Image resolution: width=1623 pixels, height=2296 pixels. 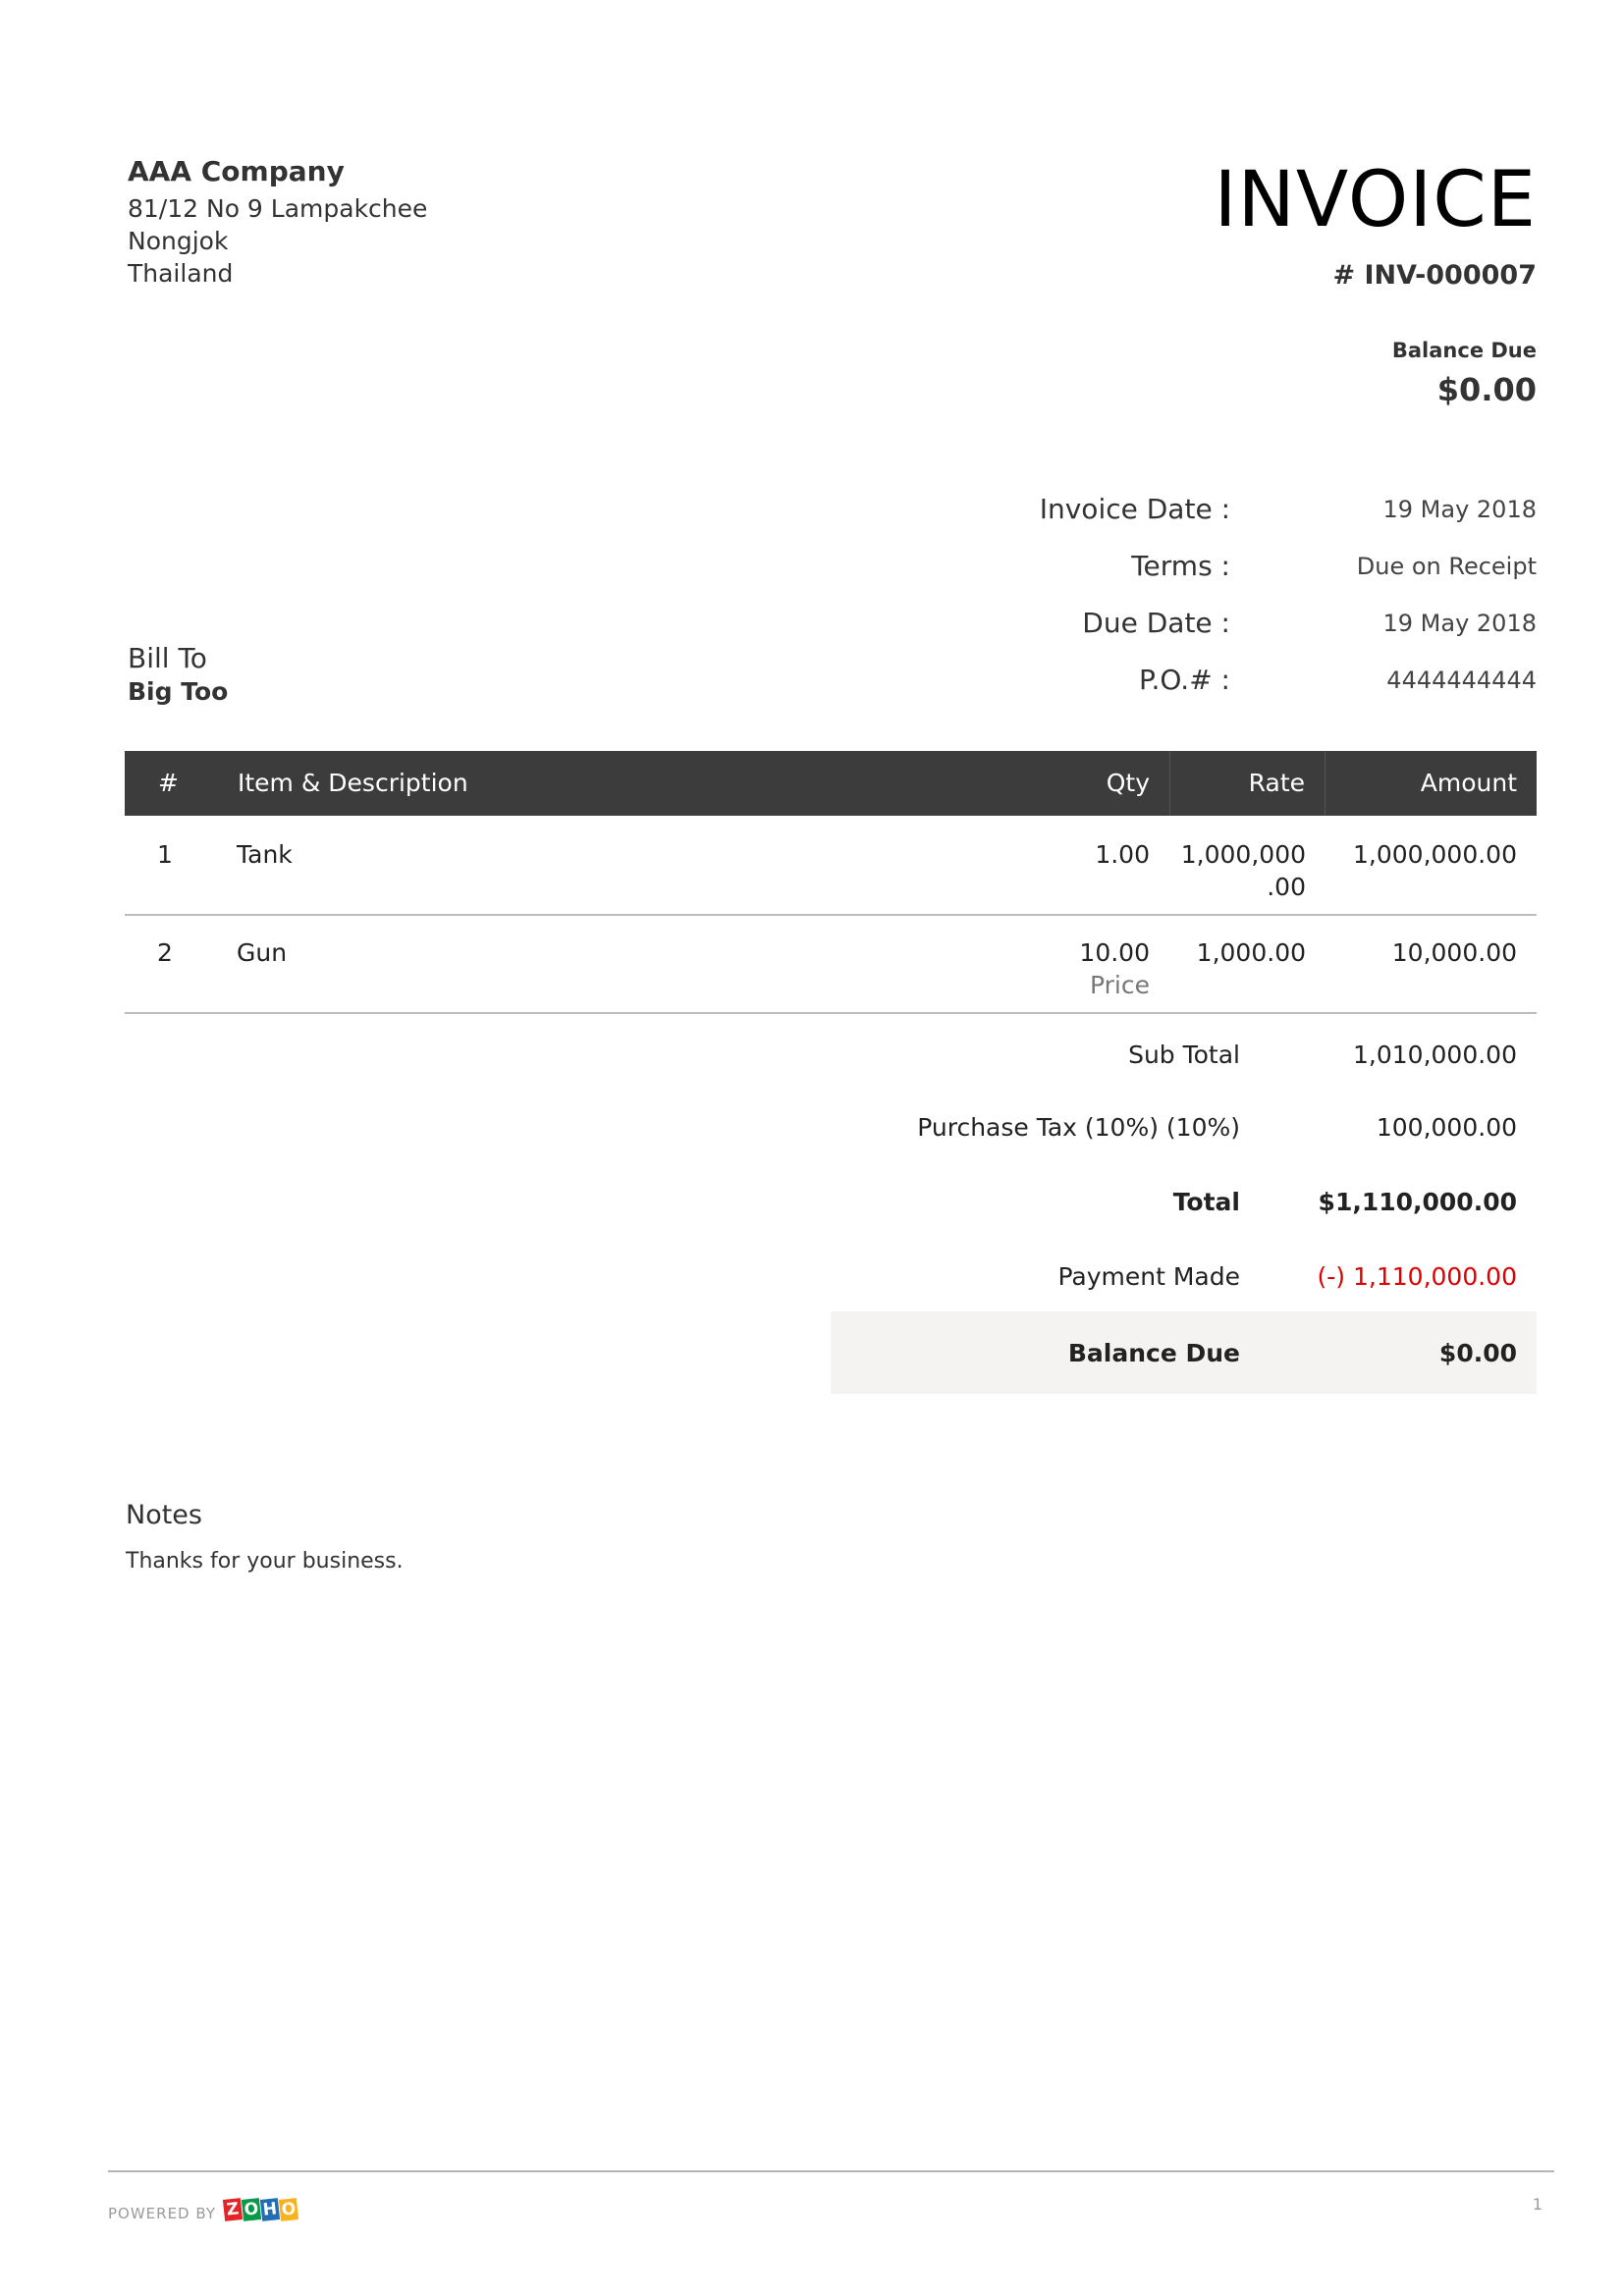 What do you see at coordinates (1376, 200) in the screenshot?
I see `invoice-title: INVOICE` at bounding box center [1376, 200].